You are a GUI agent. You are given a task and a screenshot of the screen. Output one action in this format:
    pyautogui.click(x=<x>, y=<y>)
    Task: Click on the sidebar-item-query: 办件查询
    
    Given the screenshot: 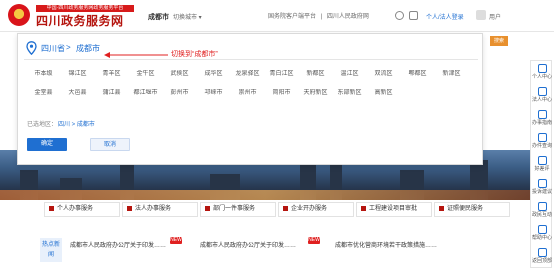 What is the action you would take?
    pyautogui.click(x=542, y=142)
    